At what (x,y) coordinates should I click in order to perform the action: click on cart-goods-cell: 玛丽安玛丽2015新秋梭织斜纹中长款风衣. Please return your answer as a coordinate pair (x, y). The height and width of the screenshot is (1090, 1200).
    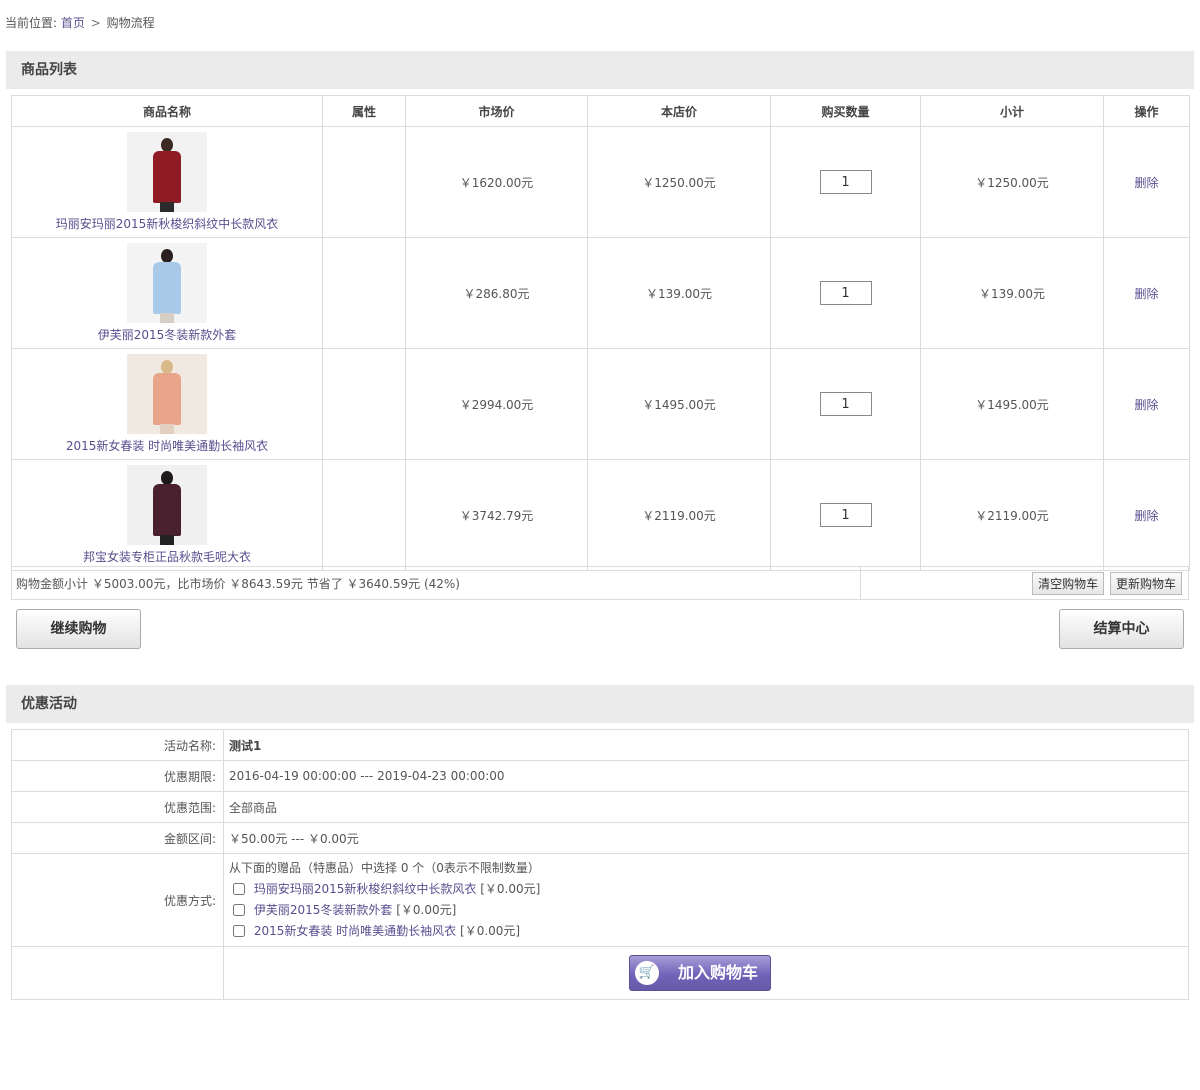
    Looking at the image, I should click on (167, 182).